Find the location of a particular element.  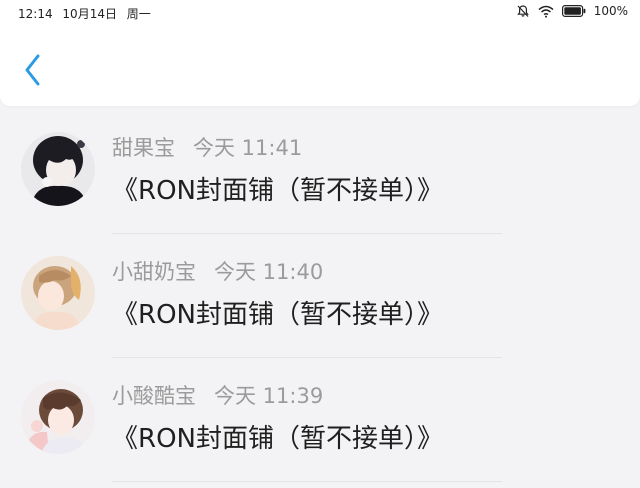

status-bar: 12:14 10月14日 周一 100% is located at coordinates (320, 13).